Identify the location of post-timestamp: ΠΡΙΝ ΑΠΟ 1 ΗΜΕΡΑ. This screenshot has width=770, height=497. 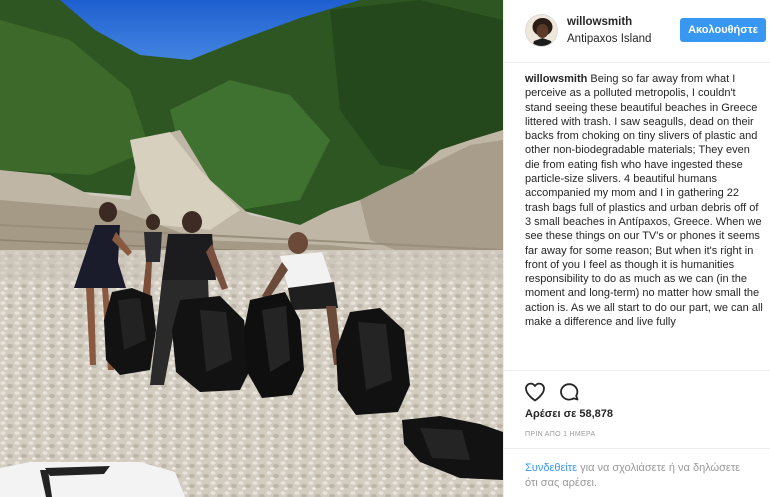
(560, 434).